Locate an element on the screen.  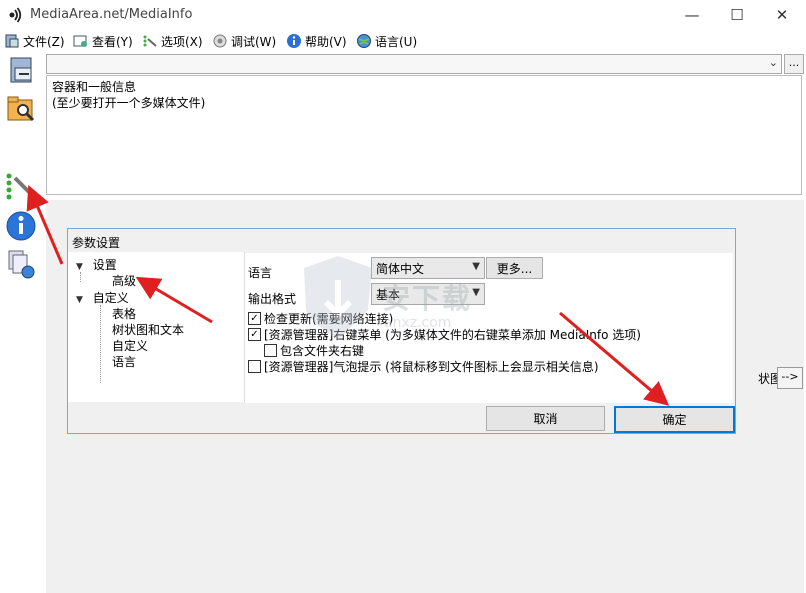
menu-view: 查看(Y) is located at coordinates (103, 41).